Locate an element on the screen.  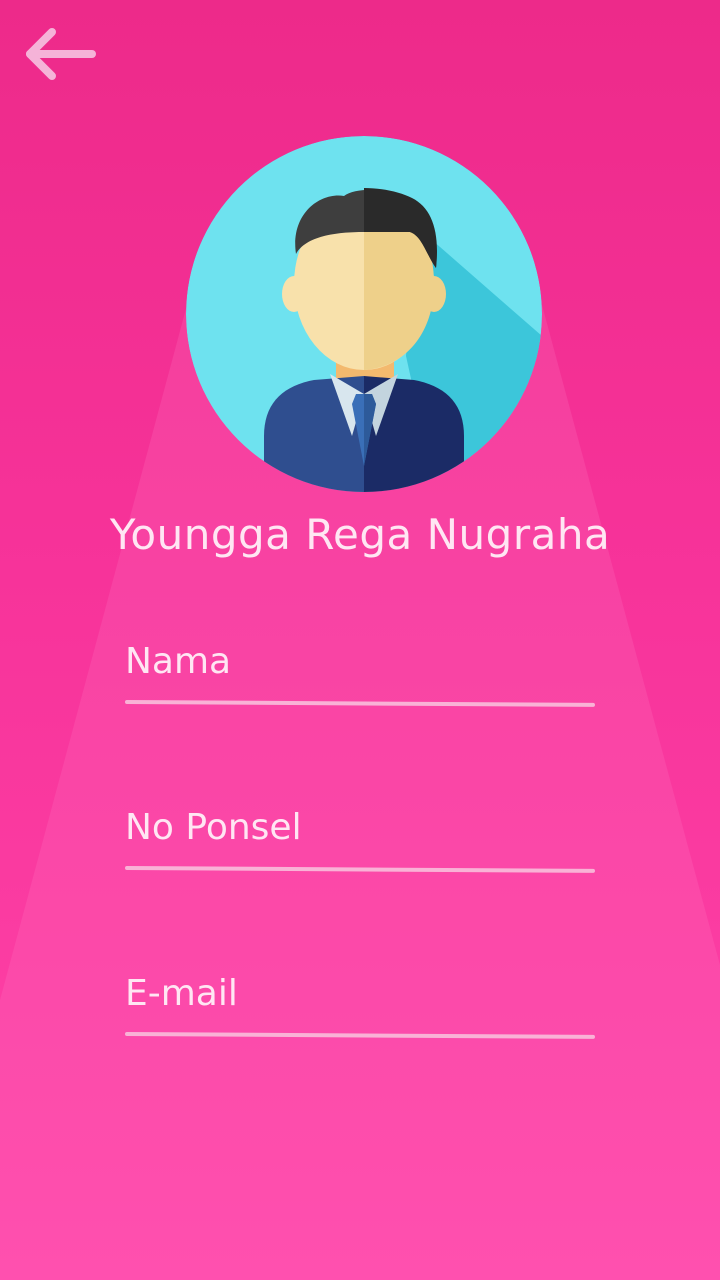
back-button is located at coordinates (60, 55).